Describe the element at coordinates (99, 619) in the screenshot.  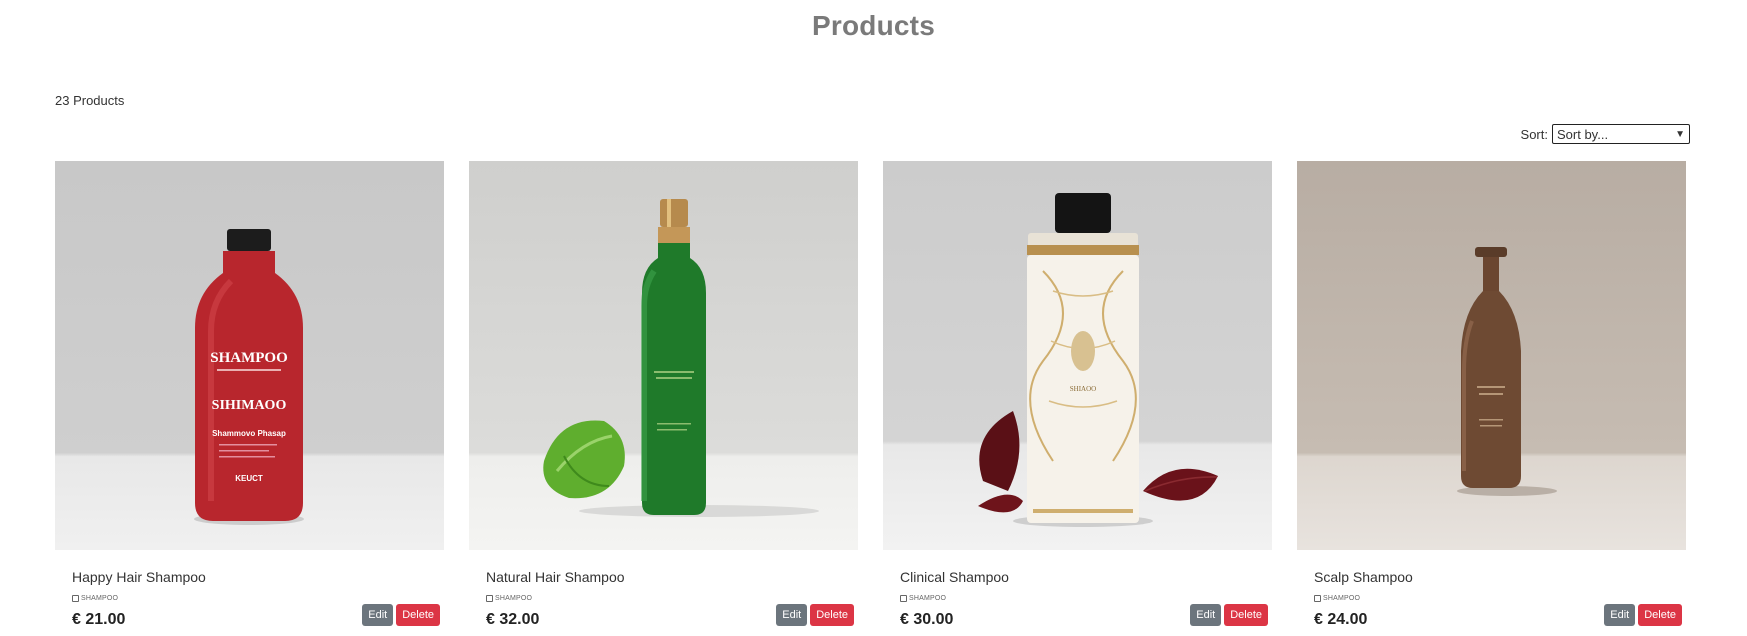
I see `product-price: € 21.00` at that location.